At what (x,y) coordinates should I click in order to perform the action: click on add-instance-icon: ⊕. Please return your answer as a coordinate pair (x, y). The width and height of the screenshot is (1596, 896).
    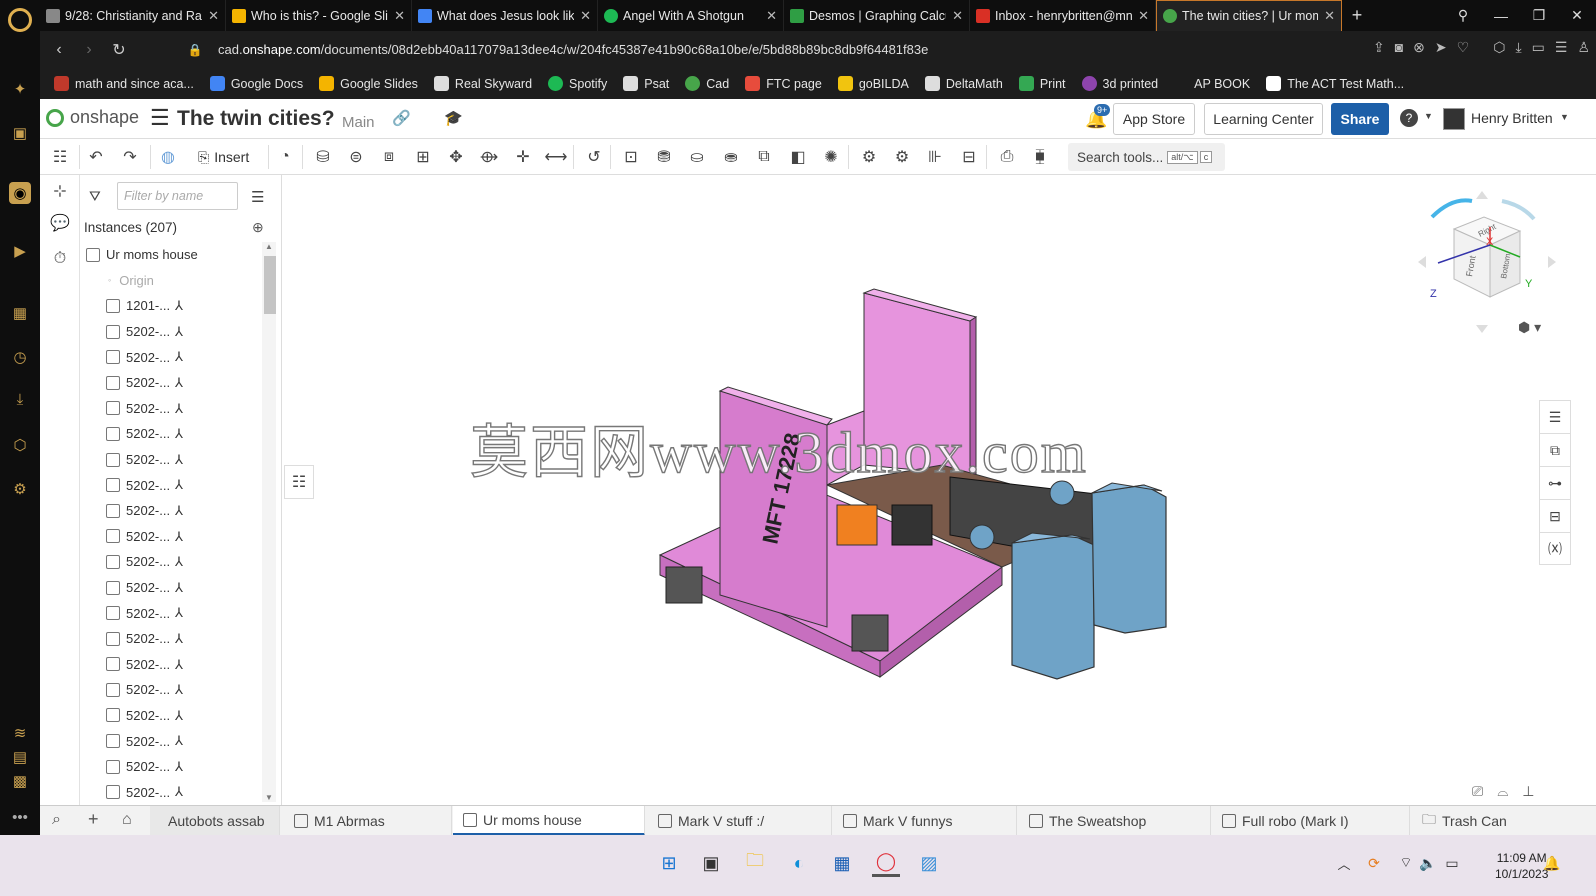
    Looking at the image, I should click on (258, 227).